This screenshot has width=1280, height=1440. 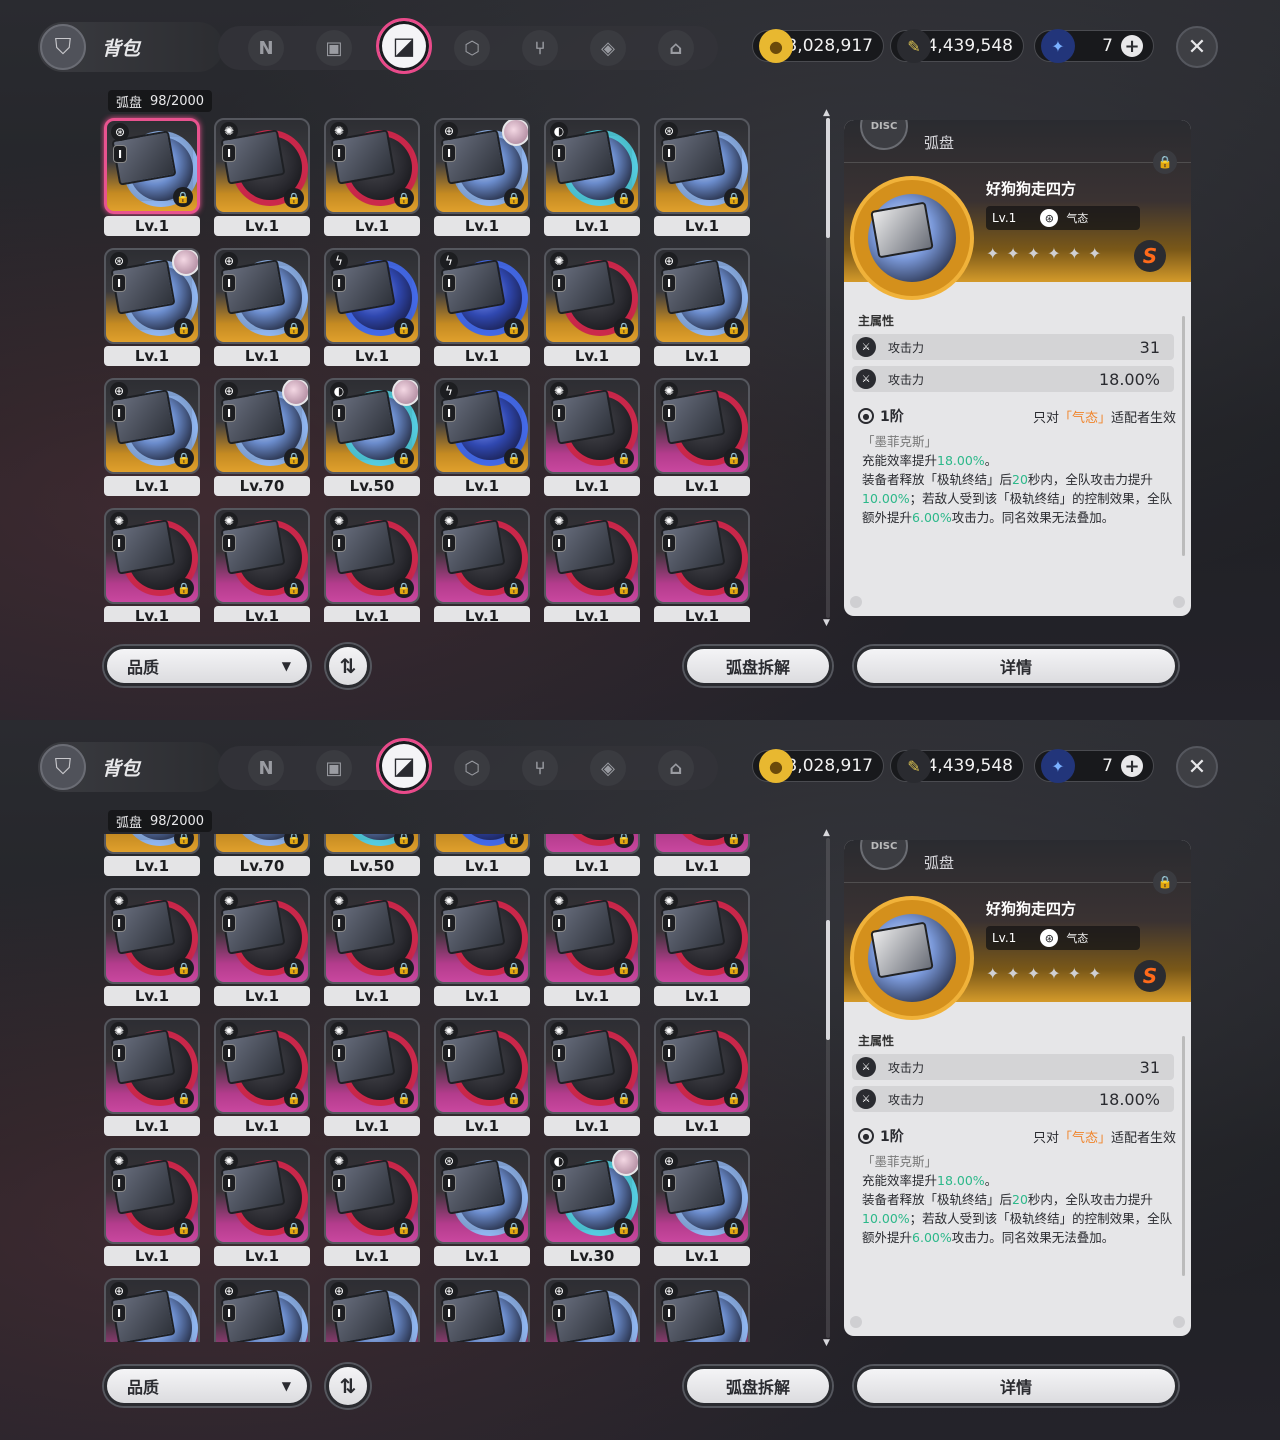 I want to click on dismantle-button: 弧盘拆解, so click(x=758, y=666).